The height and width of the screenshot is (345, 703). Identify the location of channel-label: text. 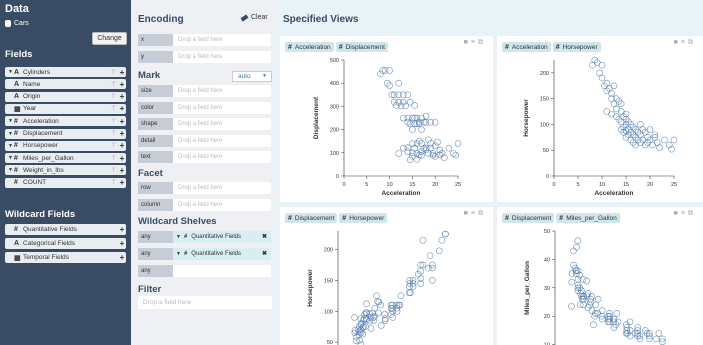
(155, 157).